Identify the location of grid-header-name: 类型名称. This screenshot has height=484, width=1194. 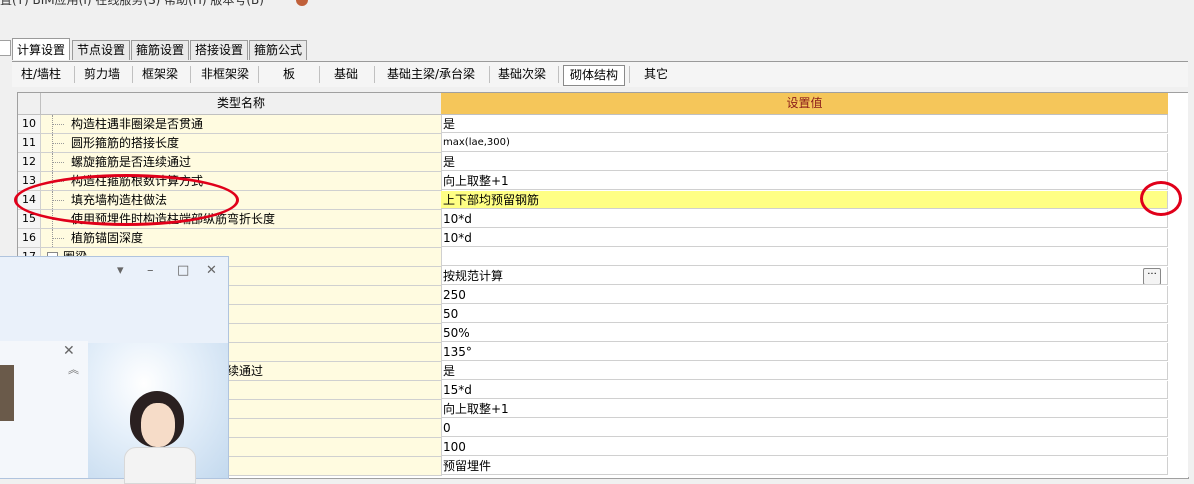
(241, 104).